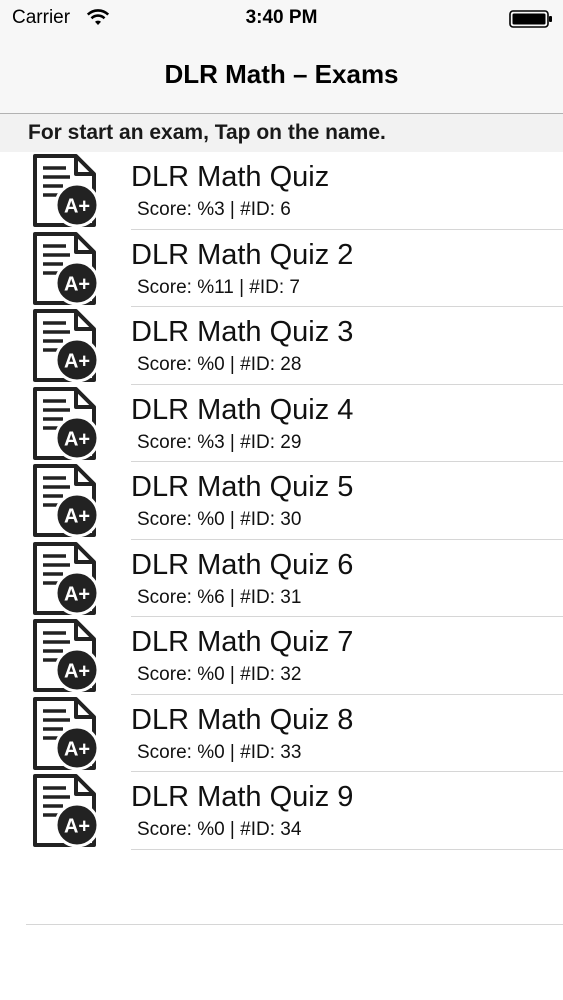  I want to click on status-bar: Carrier 3:40 PM, so click(281, 19).